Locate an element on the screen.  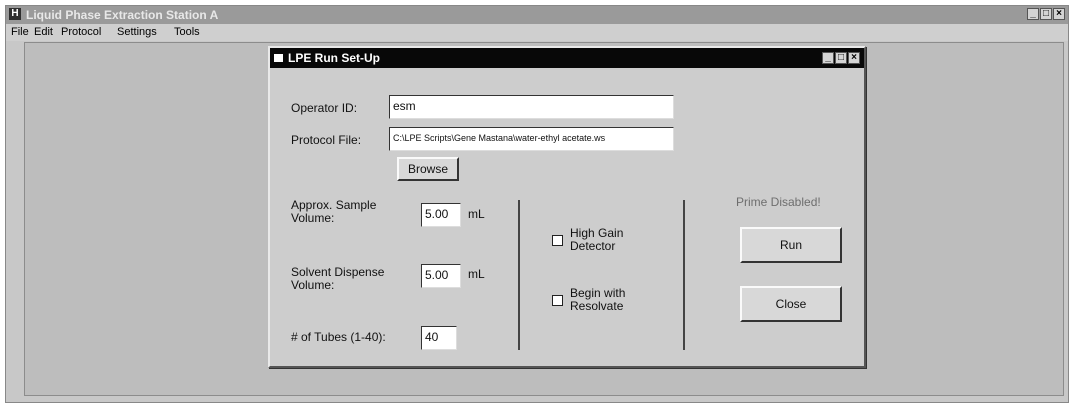
protocol-label: Protocol File: is located at coordinates (326, 140).